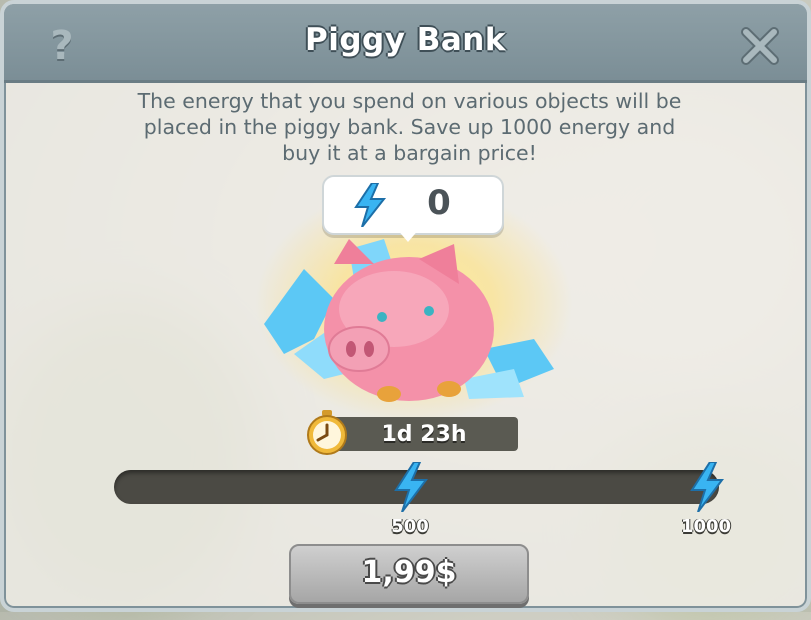  I want to click on milestone-1000-lightning-icon, so click(707, 487).